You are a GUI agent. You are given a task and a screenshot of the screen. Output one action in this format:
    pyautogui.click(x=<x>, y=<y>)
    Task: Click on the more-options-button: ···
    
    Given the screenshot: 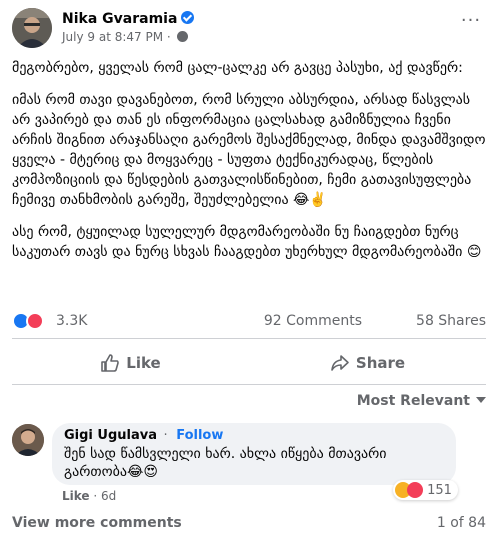 What is the action you would take?
    pyautogui.click(x=471, y=24)
    